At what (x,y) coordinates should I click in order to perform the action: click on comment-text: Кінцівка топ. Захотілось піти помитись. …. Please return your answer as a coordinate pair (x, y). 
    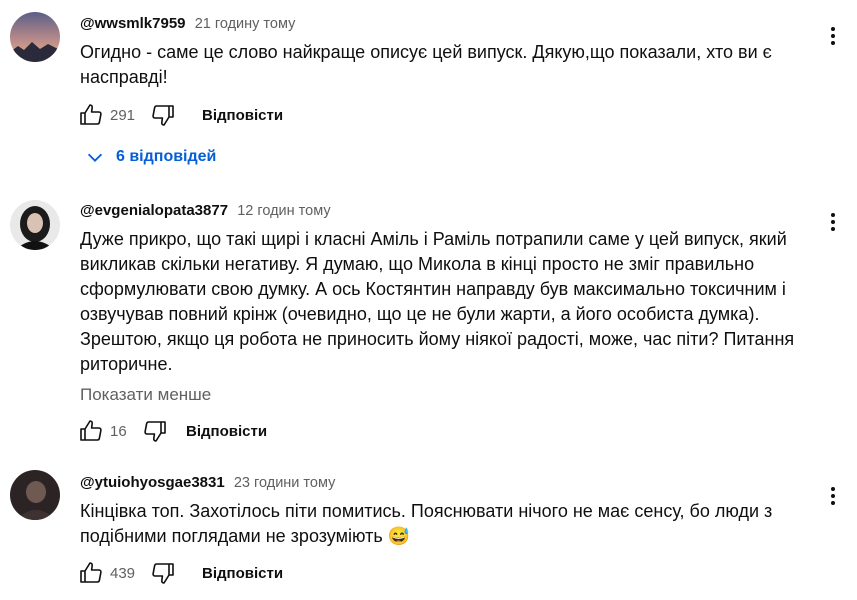
    Looking at the image, I should click on (426, 523).